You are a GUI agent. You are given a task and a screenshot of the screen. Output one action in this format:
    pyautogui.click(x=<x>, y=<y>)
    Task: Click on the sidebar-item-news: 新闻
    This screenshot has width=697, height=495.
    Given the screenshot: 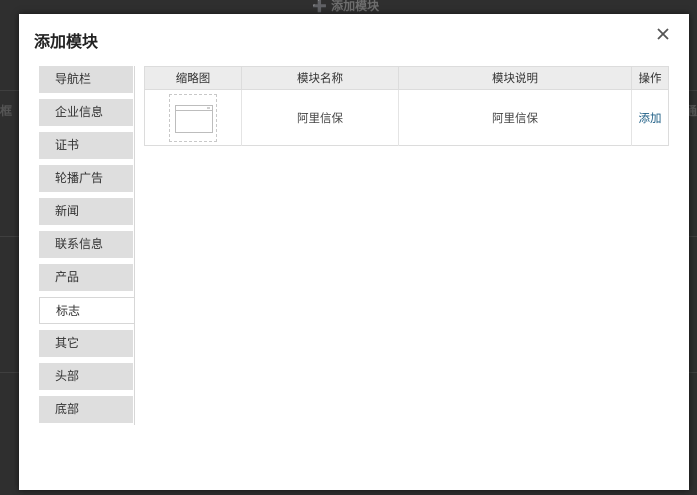 What is the action you would take?
    pyautogui.click(x=86, y=211)
    